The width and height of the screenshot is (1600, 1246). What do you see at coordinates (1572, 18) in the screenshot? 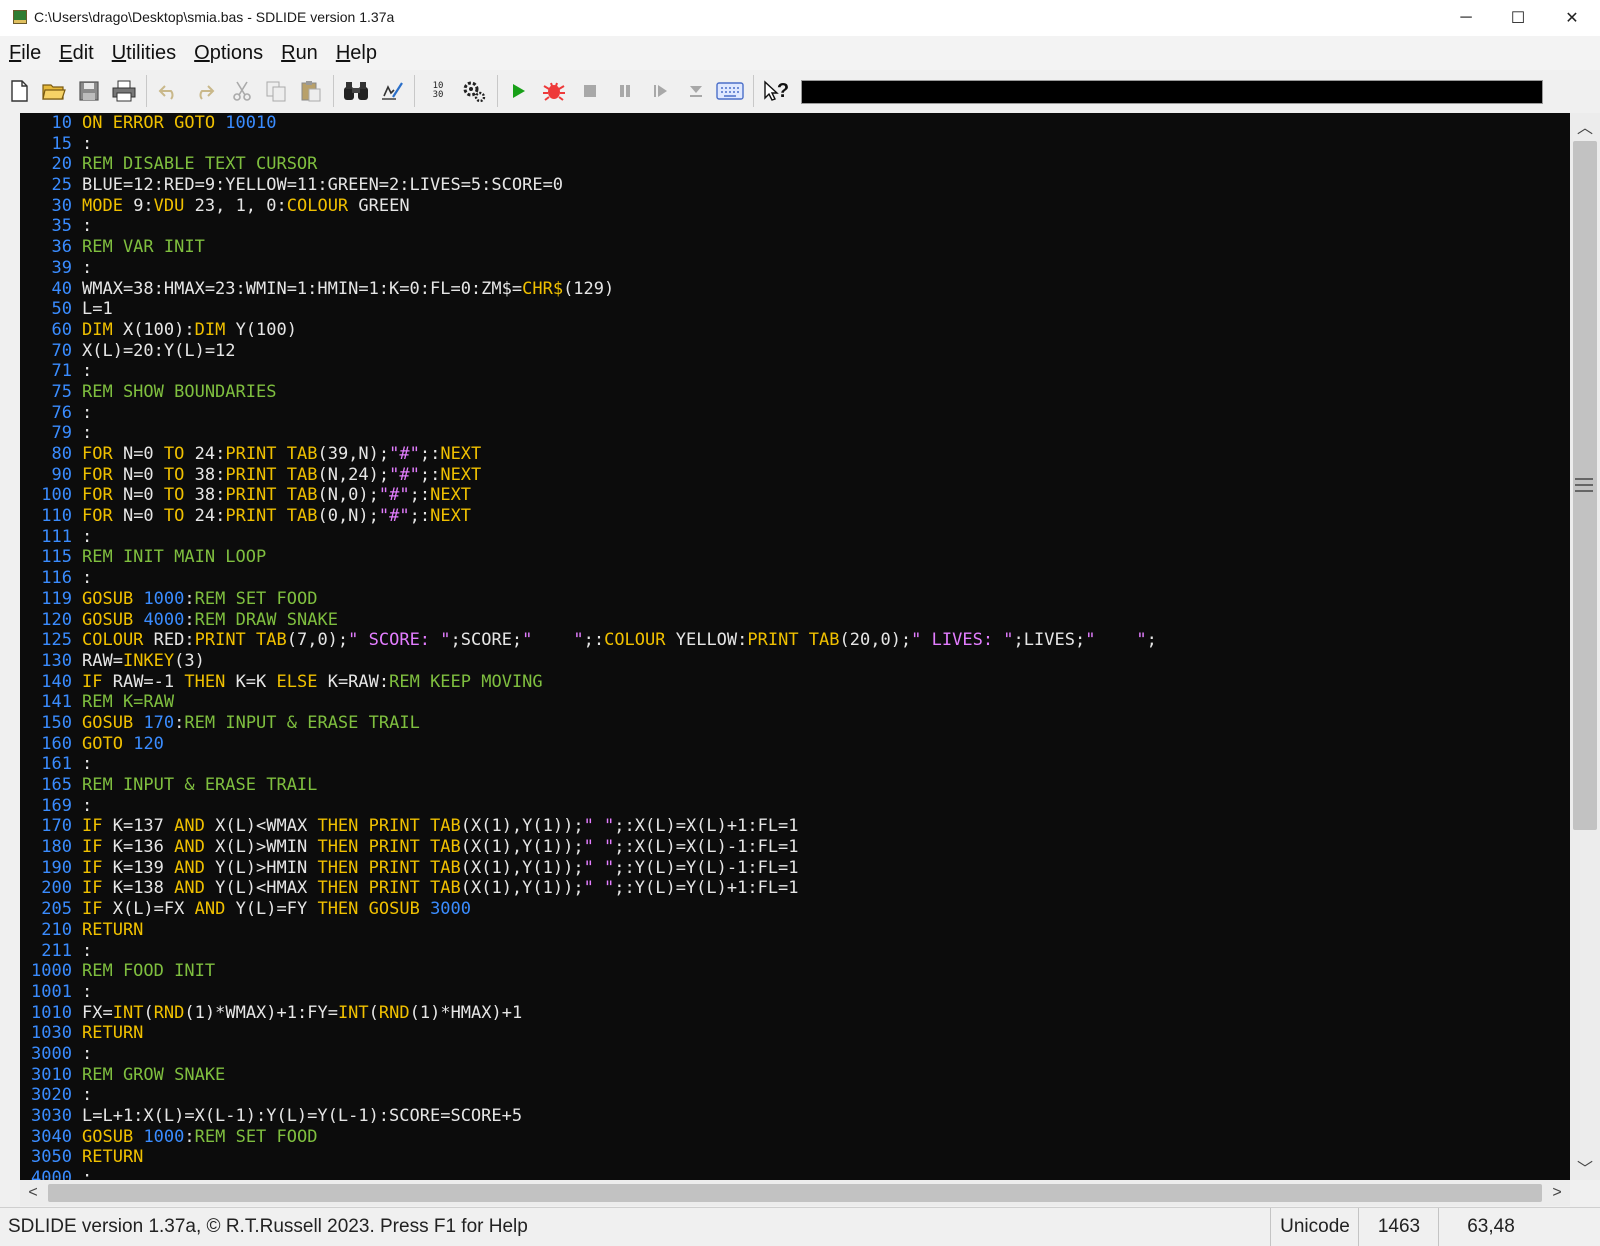
I see `close-button: ✕` at bounding box center [1572, 18].